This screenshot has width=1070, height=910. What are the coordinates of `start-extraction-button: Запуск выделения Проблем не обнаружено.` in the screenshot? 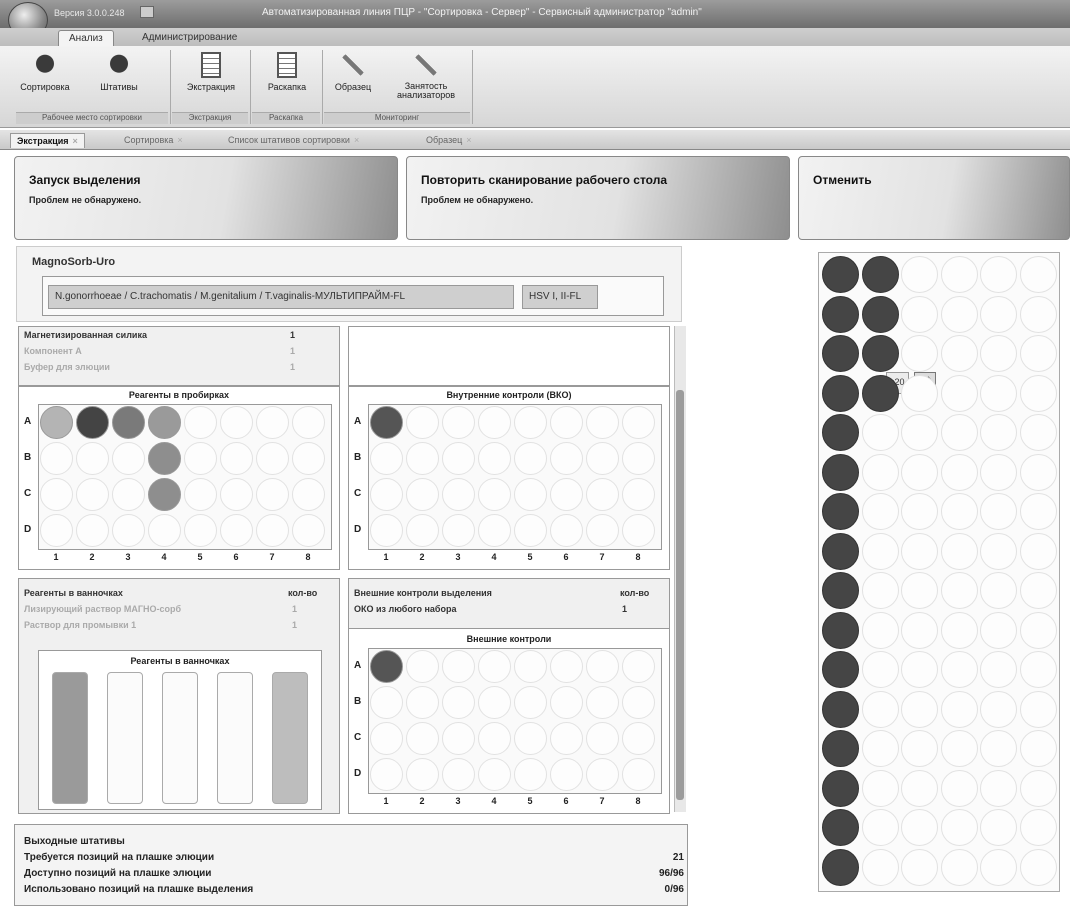 It's located at (206, 198).